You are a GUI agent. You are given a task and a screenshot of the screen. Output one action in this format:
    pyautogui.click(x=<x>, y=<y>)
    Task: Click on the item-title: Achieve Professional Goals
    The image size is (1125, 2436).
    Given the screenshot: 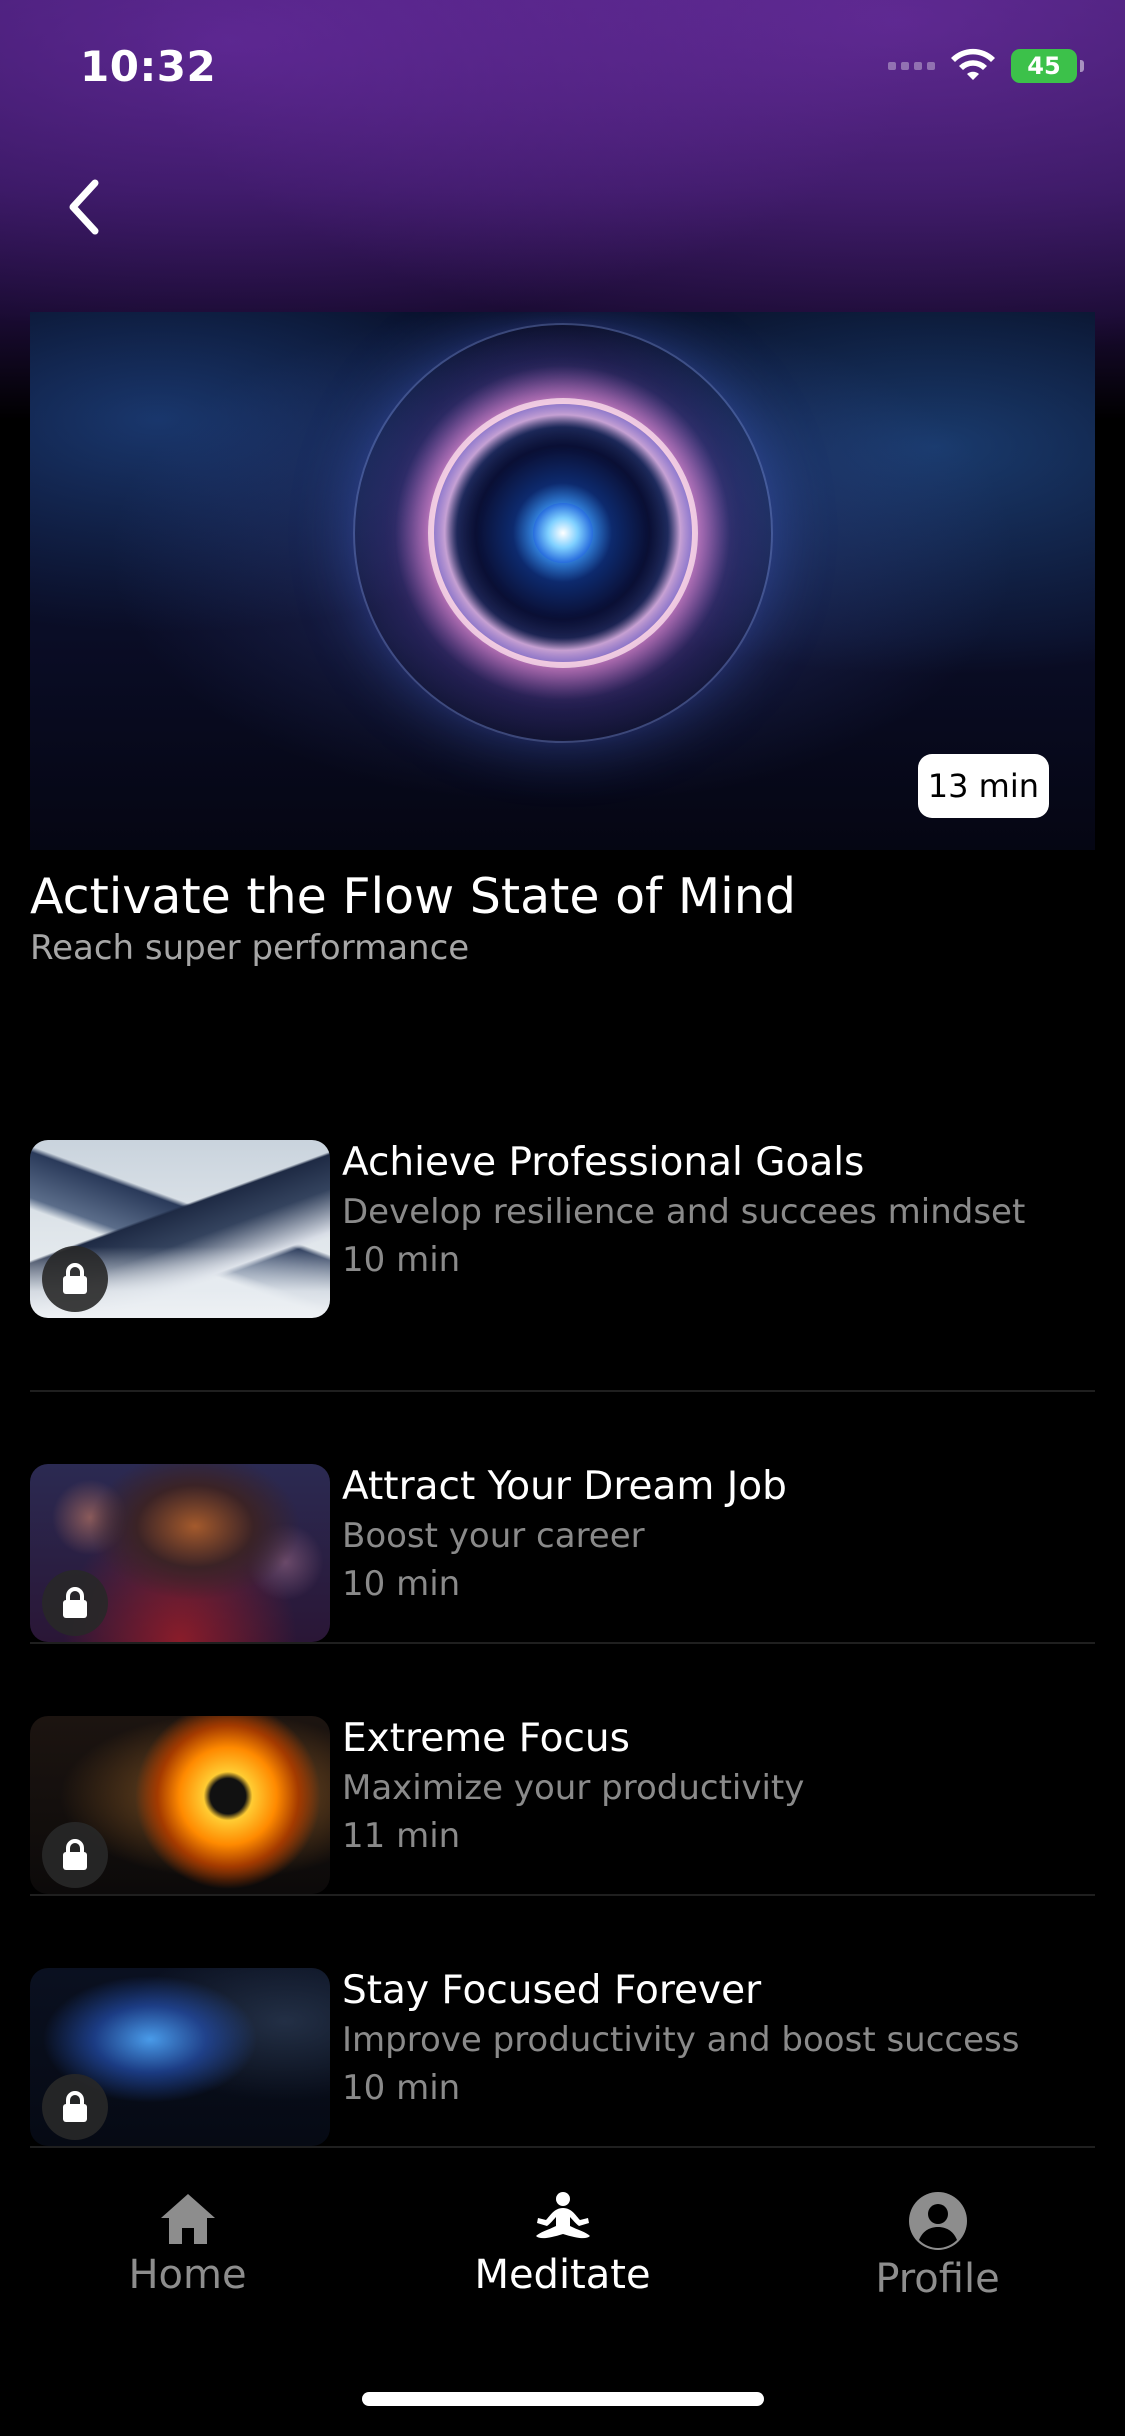 What is the action you would take?
    pyautogui.click(x=603, y=1162)
    